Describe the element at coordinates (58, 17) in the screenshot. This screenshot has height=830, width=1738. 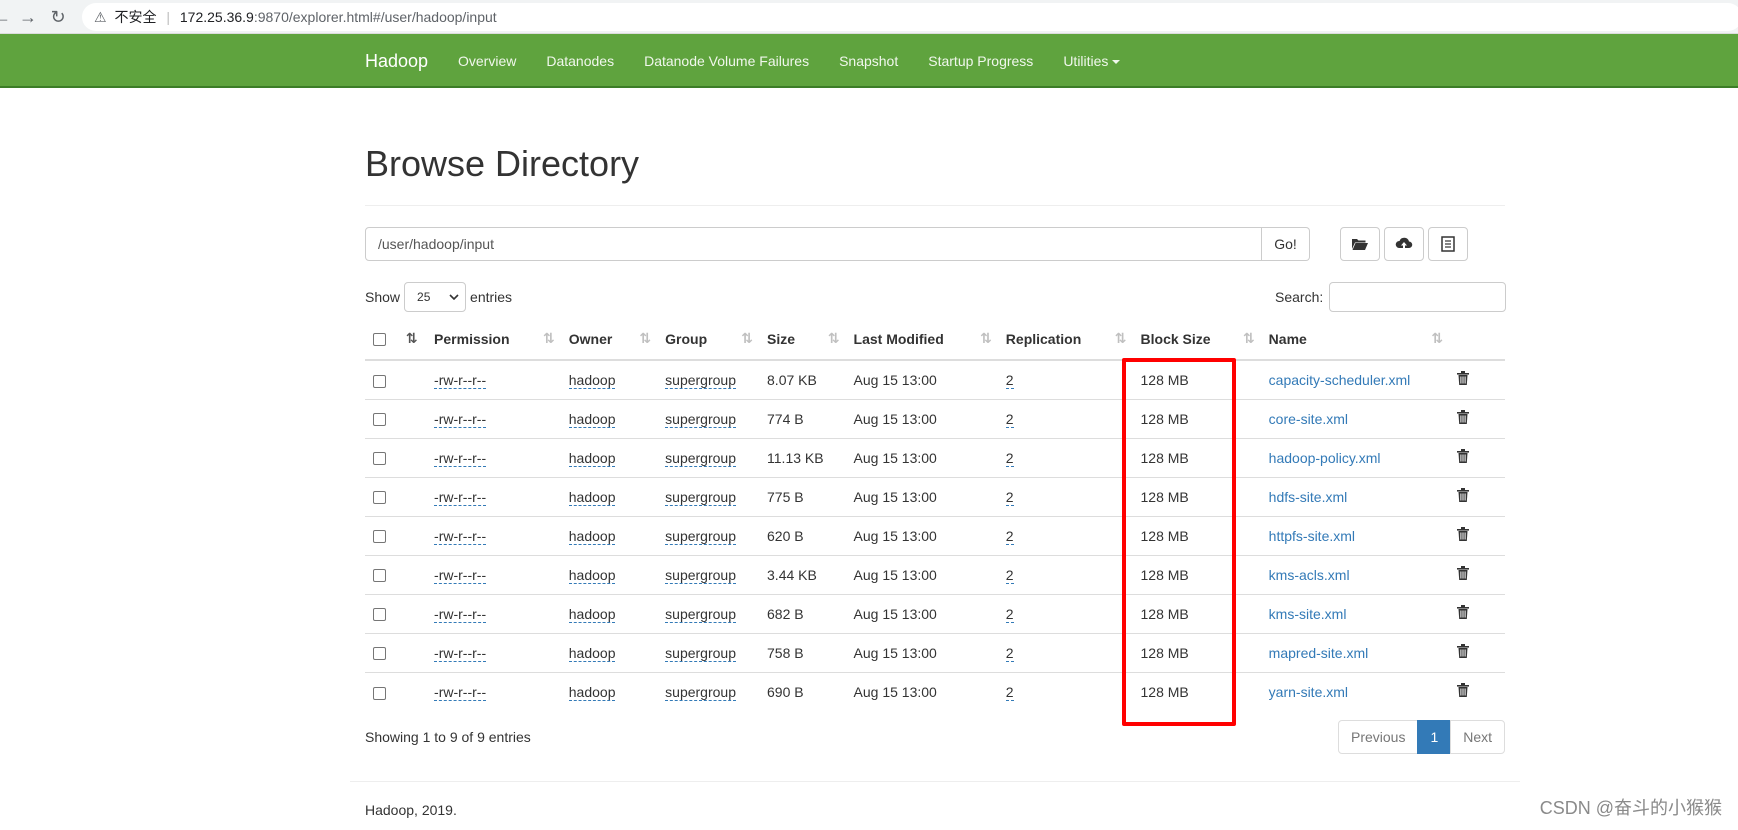
I see `reload-icon: ↻` at that location.